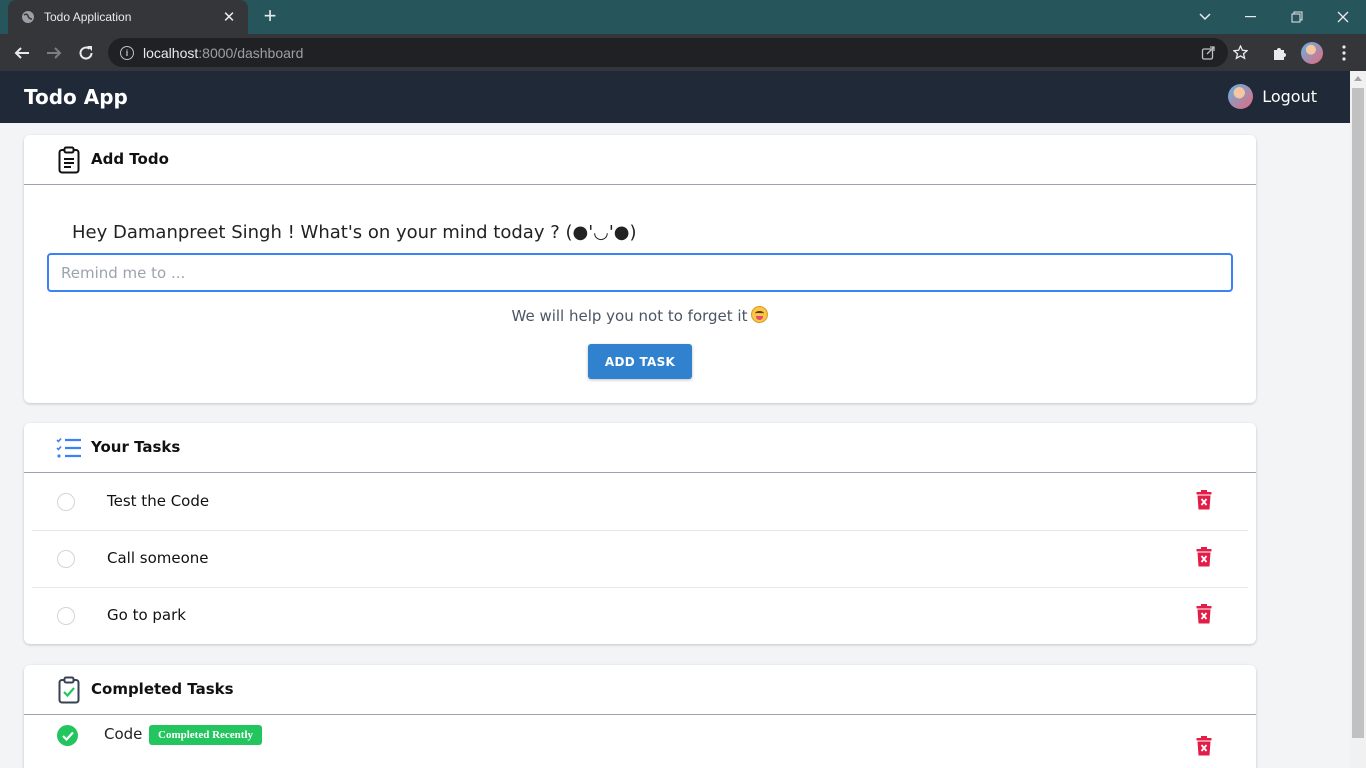  What do you see at coordinates (760, 314) in the screenshot?
I see `grinning-emoji-icon` at bounding box center [760, 314].